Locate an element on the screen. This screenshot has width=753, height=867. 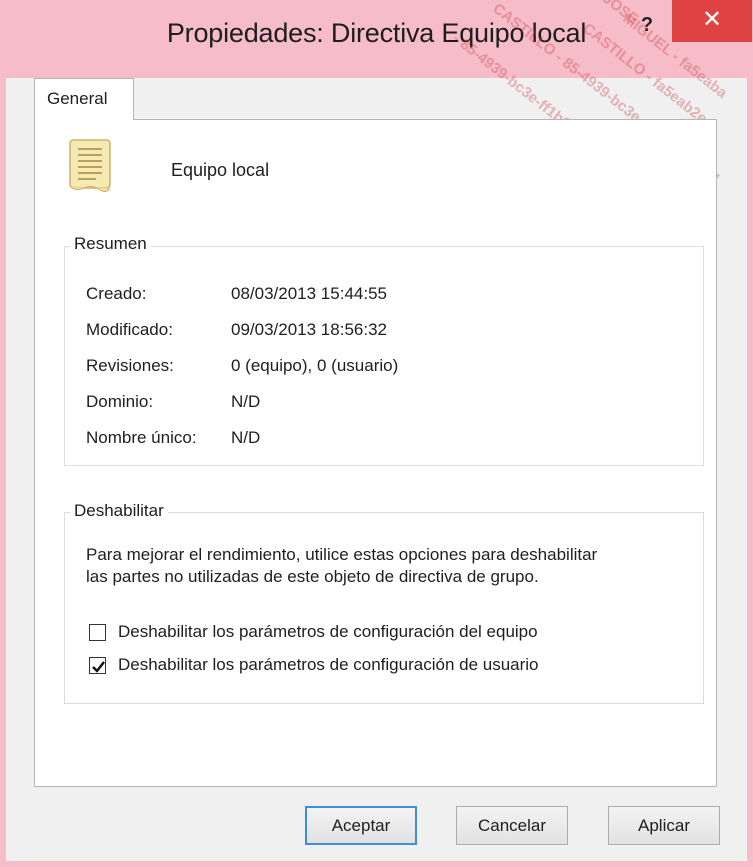
modified-label: Modificado: is located at coordinates (129, 329).